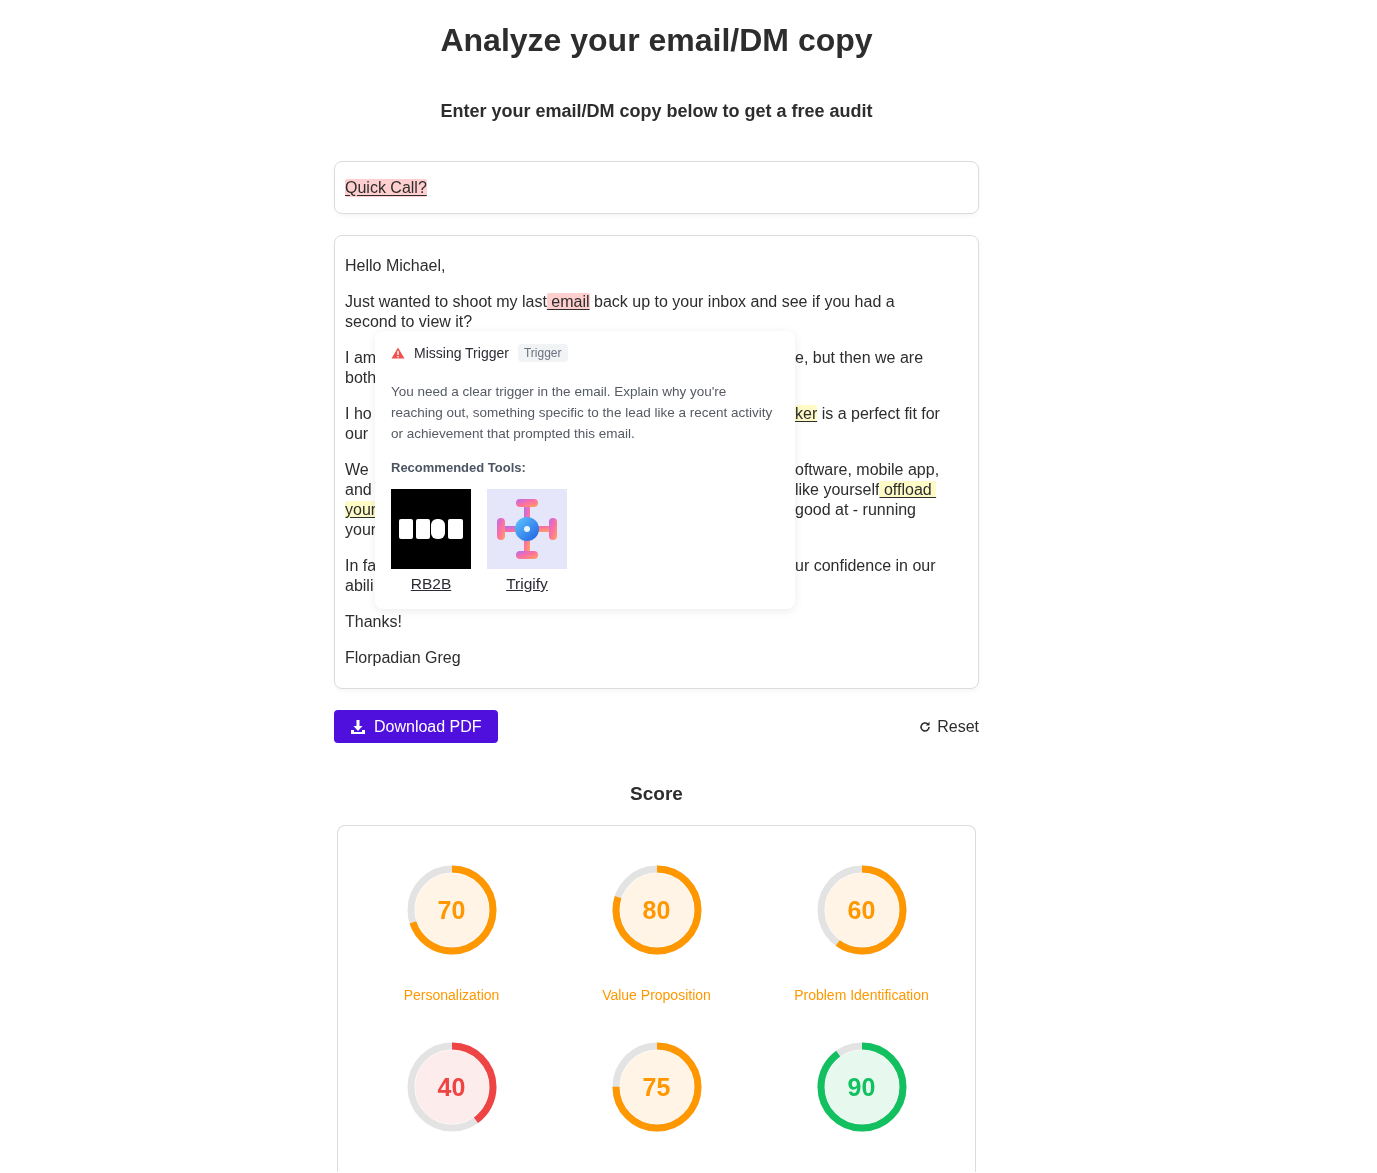 This screenshot has width=1377, height=1173. I want to click on score-label: Problem Identification, so click(861, 995).